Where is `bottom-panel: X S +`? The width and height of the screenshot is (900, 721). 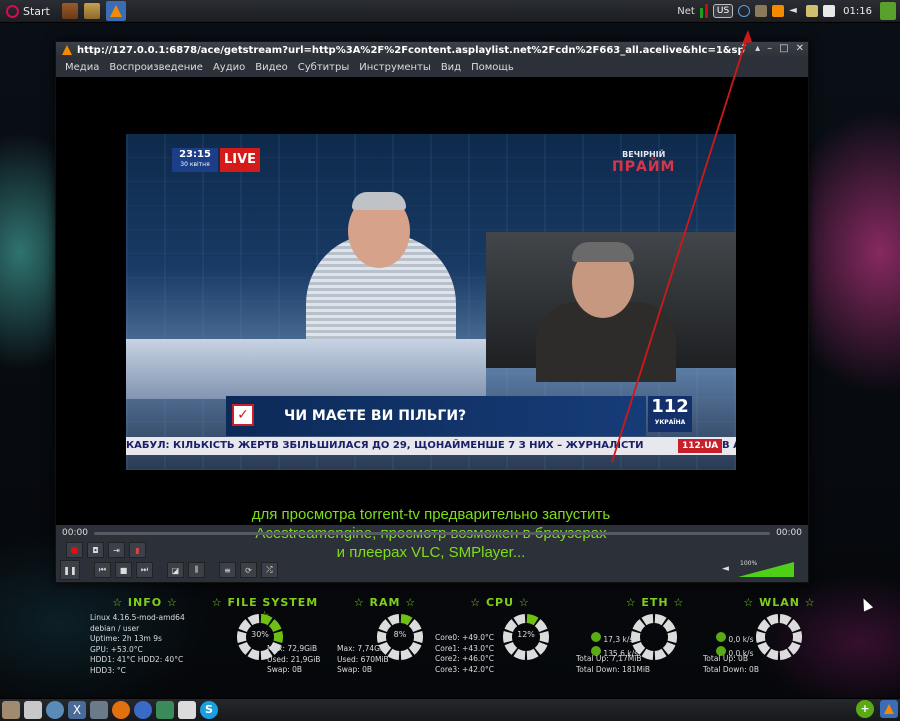 bottom-panel: X S + is located at coordinates (450, 709).